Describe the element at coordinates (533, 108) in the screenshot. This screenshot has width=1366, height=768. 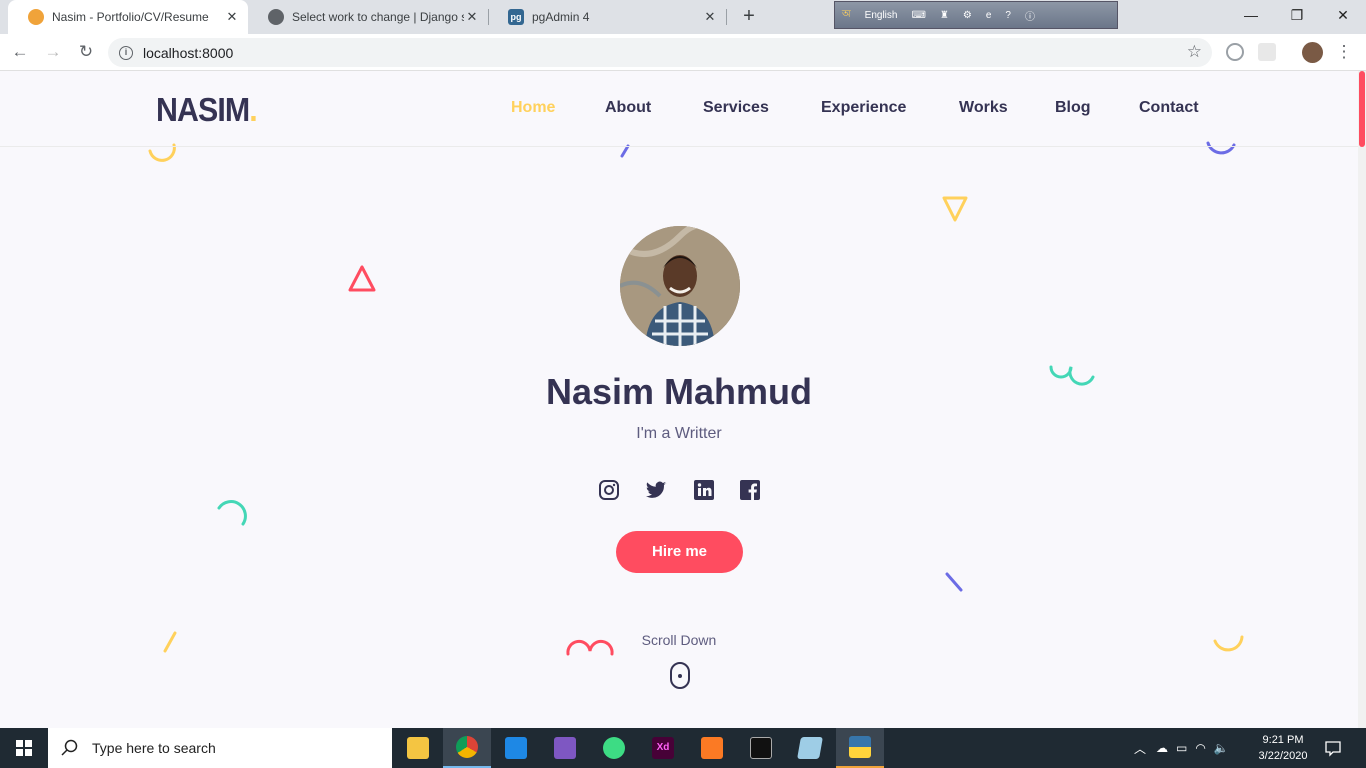
I see `nav-home: Home` at that location.